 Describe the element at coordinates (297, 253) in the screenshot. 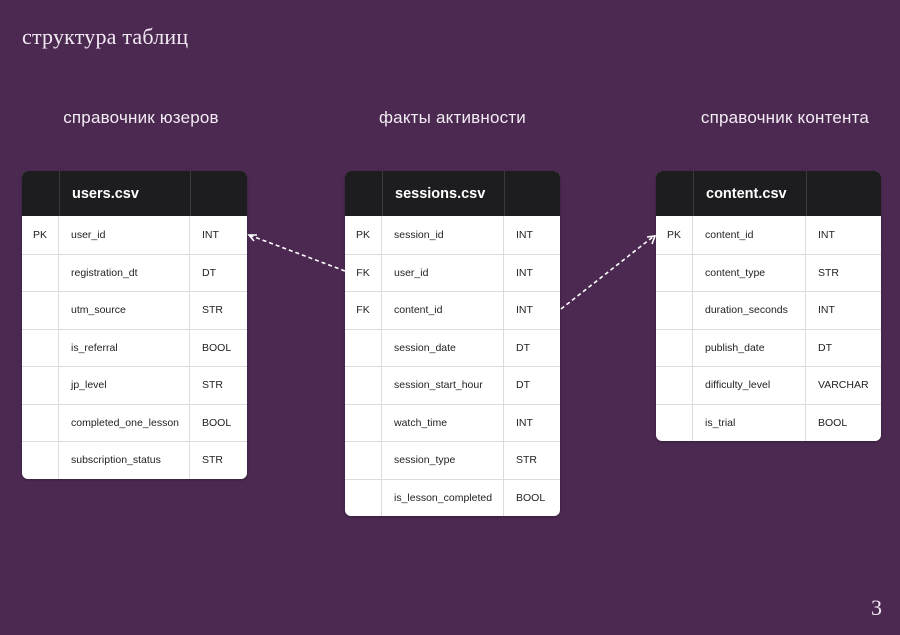

I see `connector-sessions-user-id-to-users` at that location.